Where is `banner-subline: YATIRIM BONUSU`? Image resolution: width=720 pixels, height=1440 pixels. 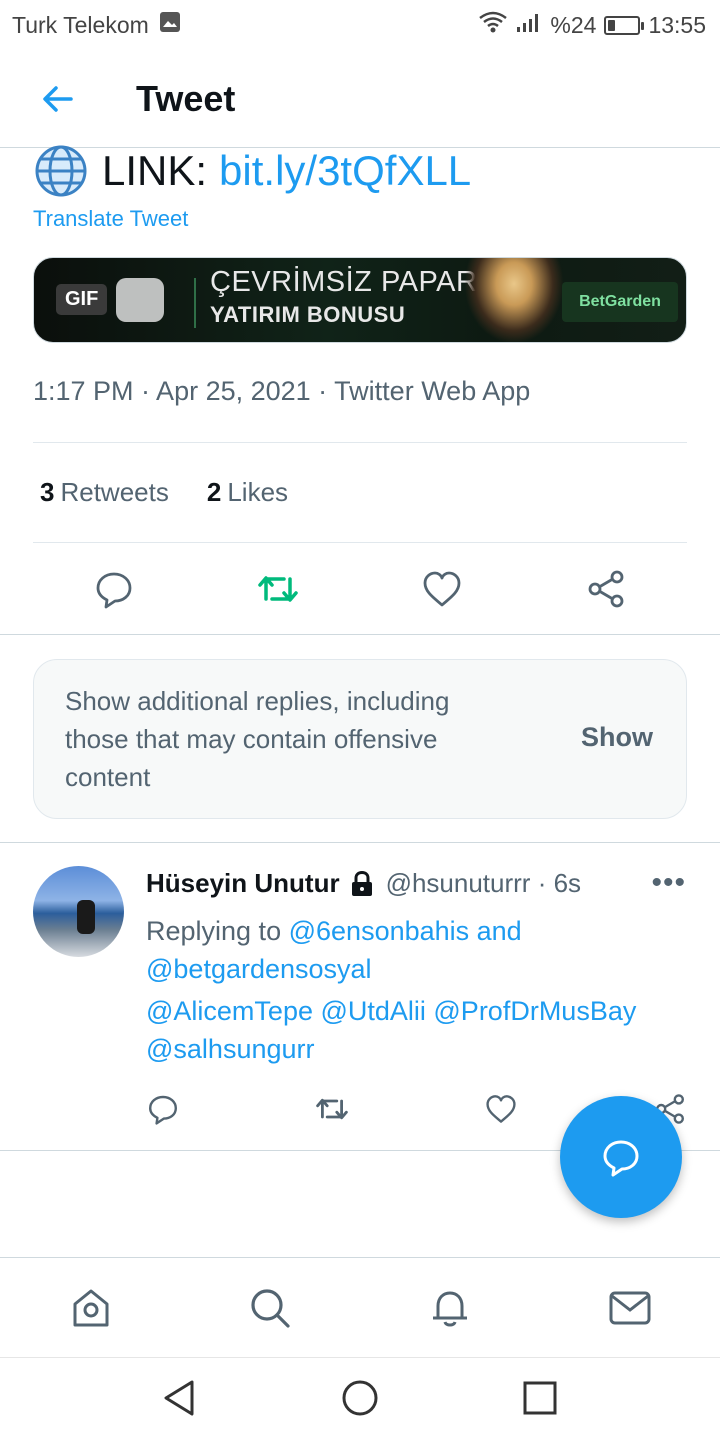
banner-subline: YATIRIM BONUSU is located at coordinates (308, 314).